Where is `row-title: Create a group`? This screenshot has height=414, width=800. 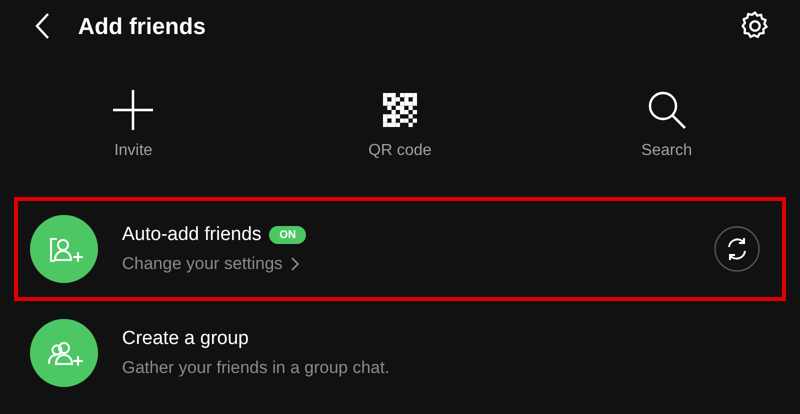
row-title: Create a group is located at coordinates (185, 339).